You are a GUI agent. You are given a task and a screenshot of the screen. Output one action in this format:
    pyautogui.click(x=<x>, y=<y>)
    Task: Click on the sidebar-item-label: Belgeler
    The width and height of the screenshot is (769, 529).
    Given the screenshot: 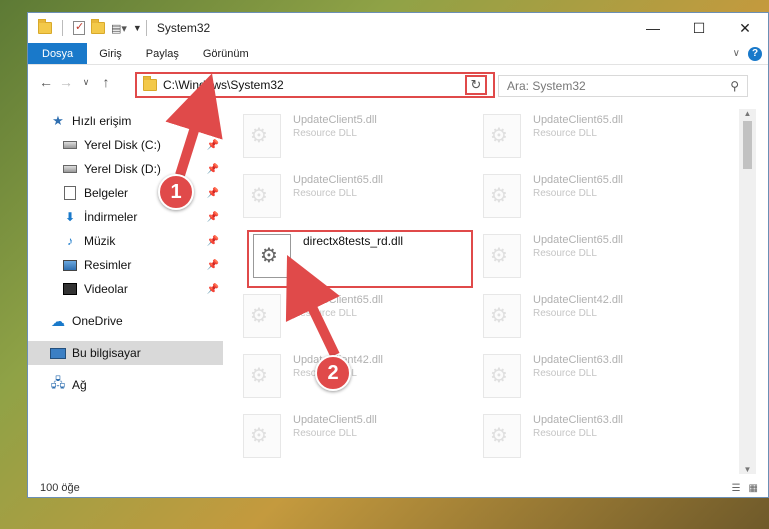 What is the action you would take?
    pyautogui.click(x=106, y=193)
    